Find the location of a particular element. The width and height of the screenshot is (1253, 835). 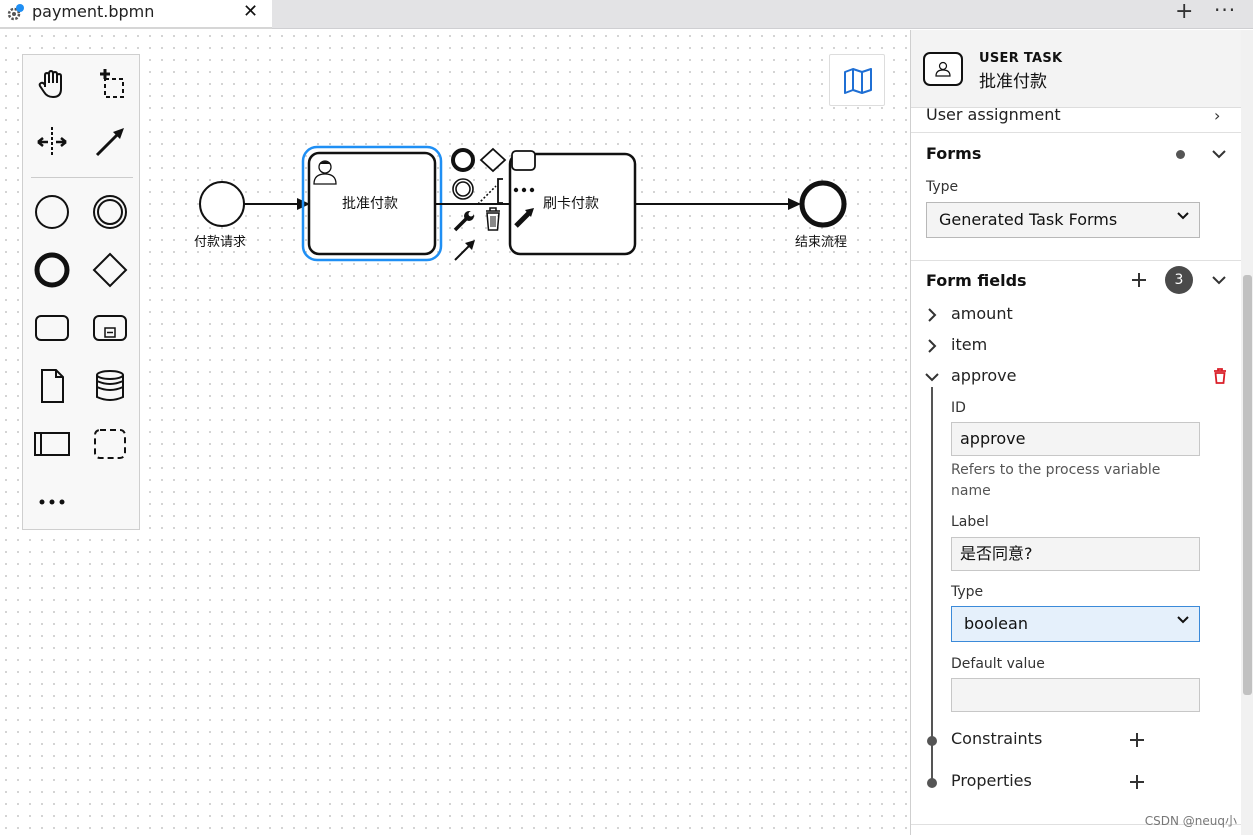

id-value: approve is located at coordinates (993, 438).